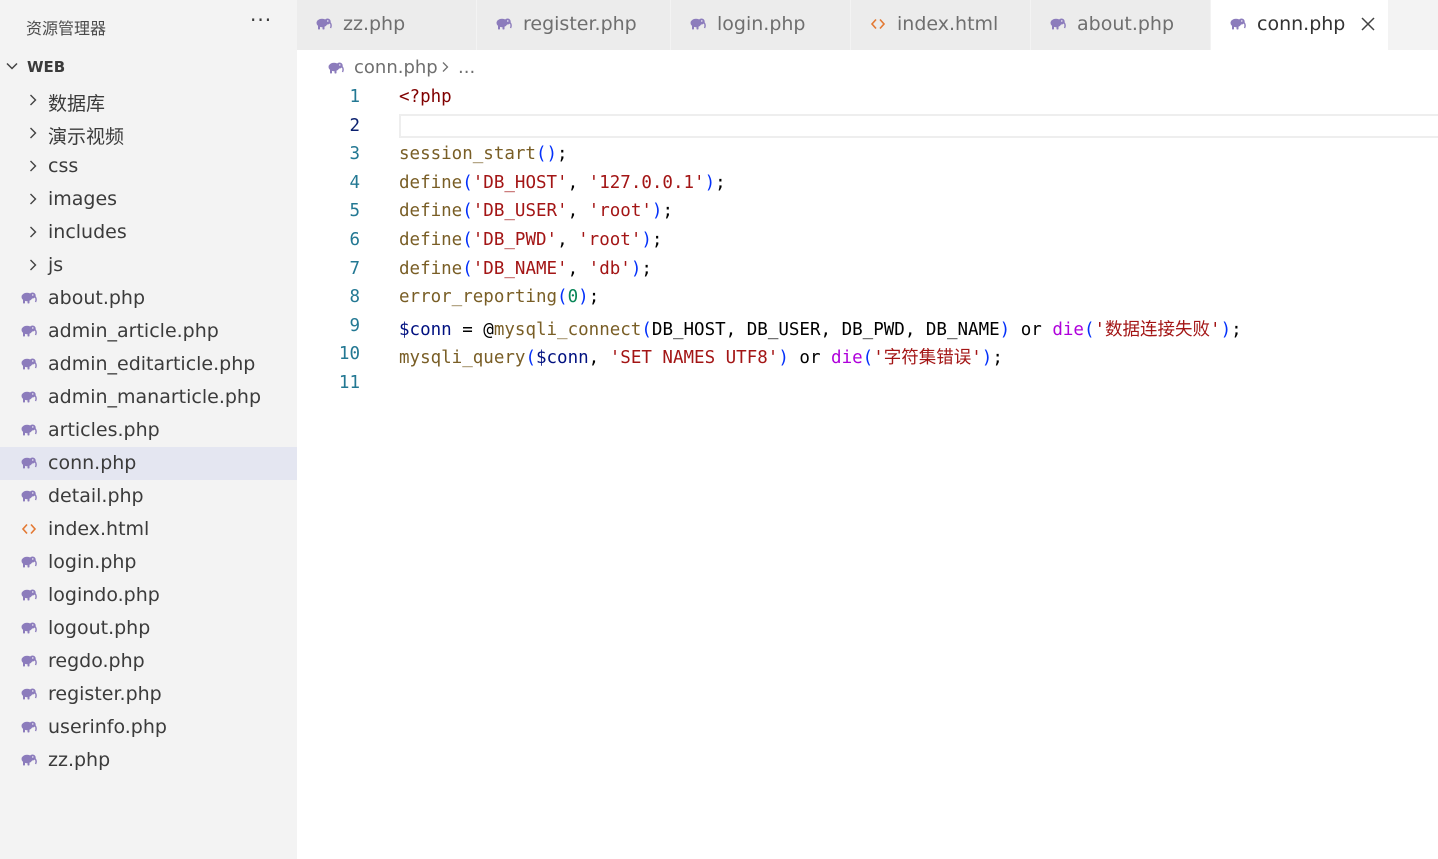 The width and height of the screenshot is (1438, 859). I want to click on tree-item-label: articles.php, so click(104, 430).